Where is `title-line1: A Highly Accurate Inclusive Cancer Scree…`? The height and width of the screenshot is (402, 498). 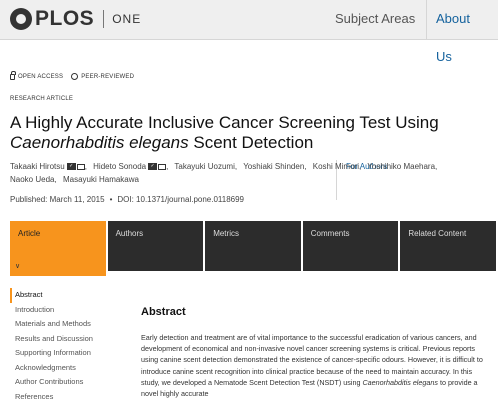
title-line1: A Highly Accurate Inclusive Cancer Scree… is located at coordinates (224, 122).